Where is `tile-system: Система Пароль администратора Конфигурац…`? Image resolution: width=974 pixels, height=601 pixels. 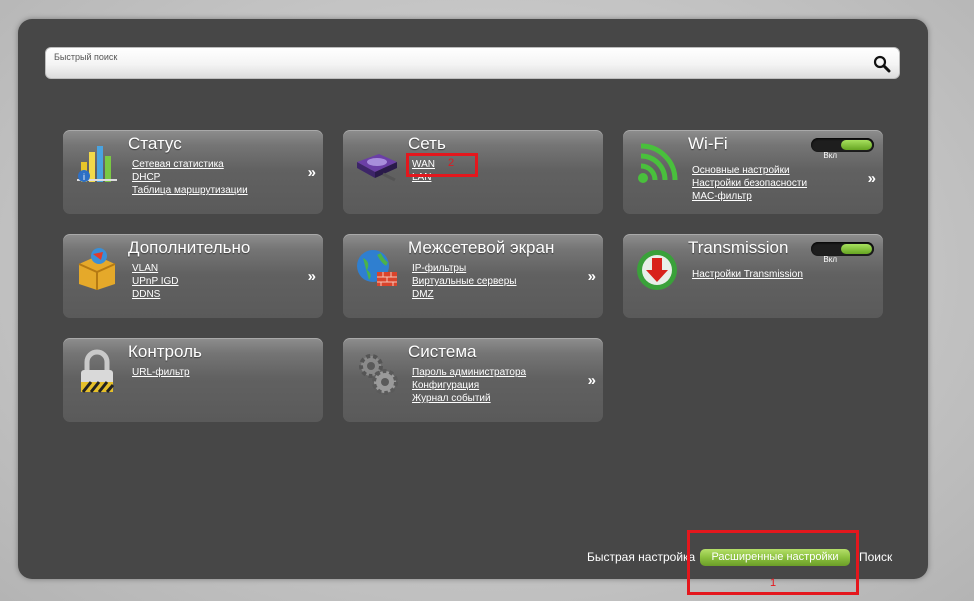
tile-system: Система Пароль администратора Конфигурац… is located at coordinates (473, 380).